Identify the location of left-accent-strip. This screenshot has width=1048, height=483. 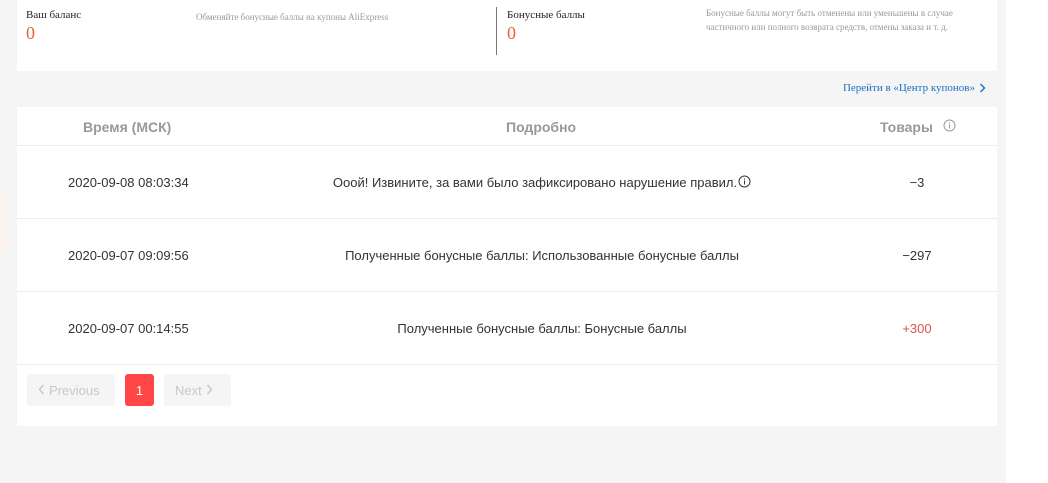
(3, 221).